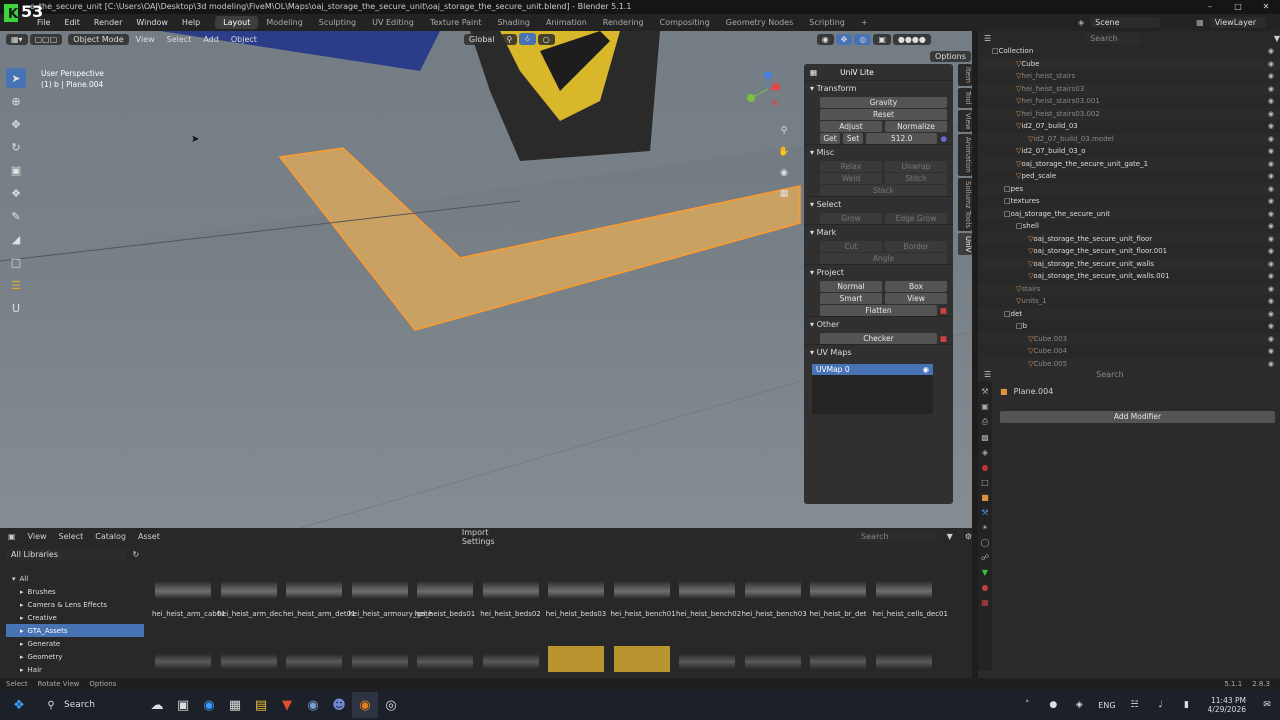 Image resolution: width=1280 pixels, height=720 pixels. Describe the element at coordinates (1161, 705) in the screenshot. I see `volume-icon: ♩` at that location.